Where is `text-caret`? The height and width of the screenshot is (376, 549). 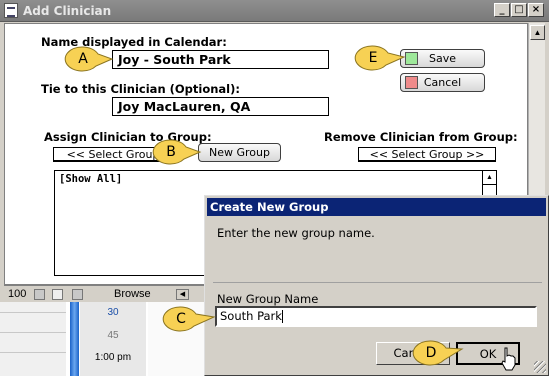 text-caret is located at coordinates (282, 316).